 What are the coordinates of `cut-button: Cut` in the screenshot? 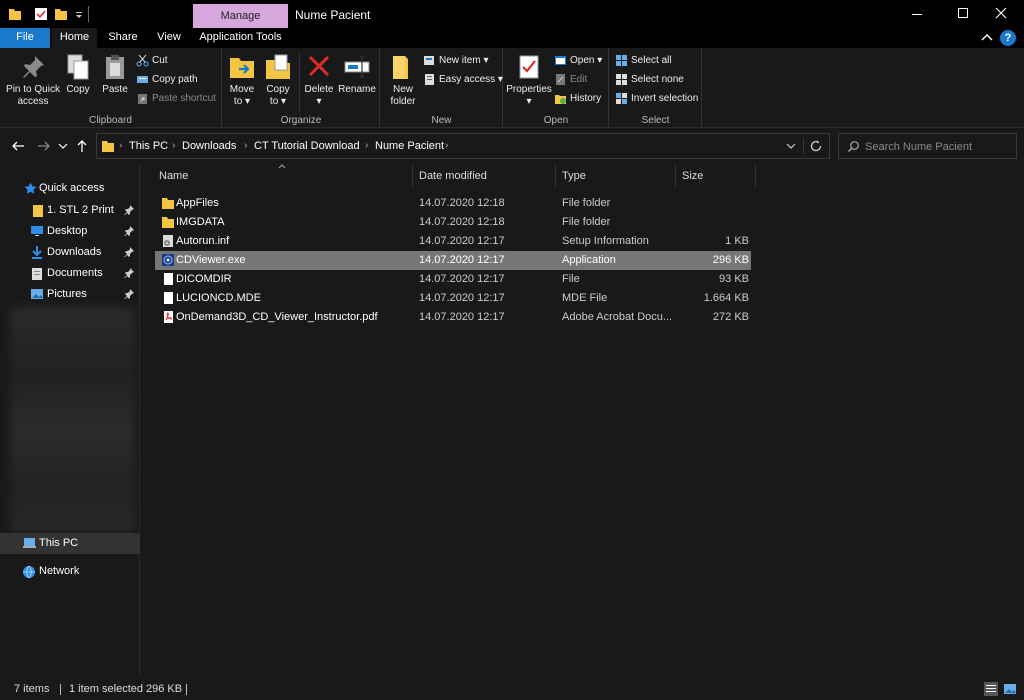 It's located at (152, 61).